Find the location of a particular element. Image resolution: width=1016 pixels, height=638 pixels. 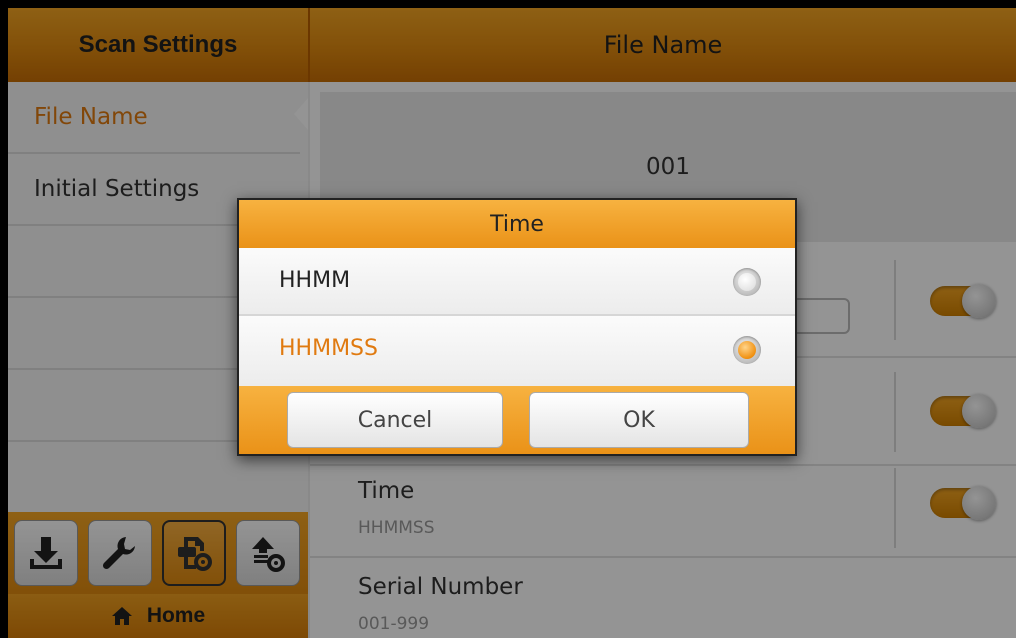

ok-button: OK is located at coordinates (639, 420).